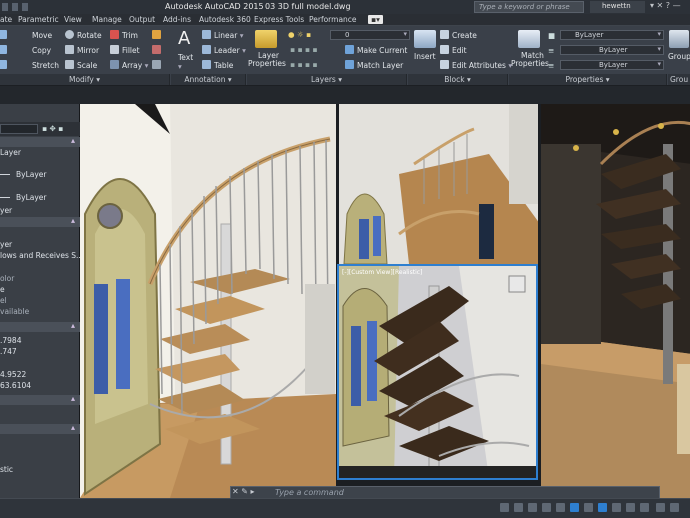  I want to click on grid-icon, so click(518, 507).